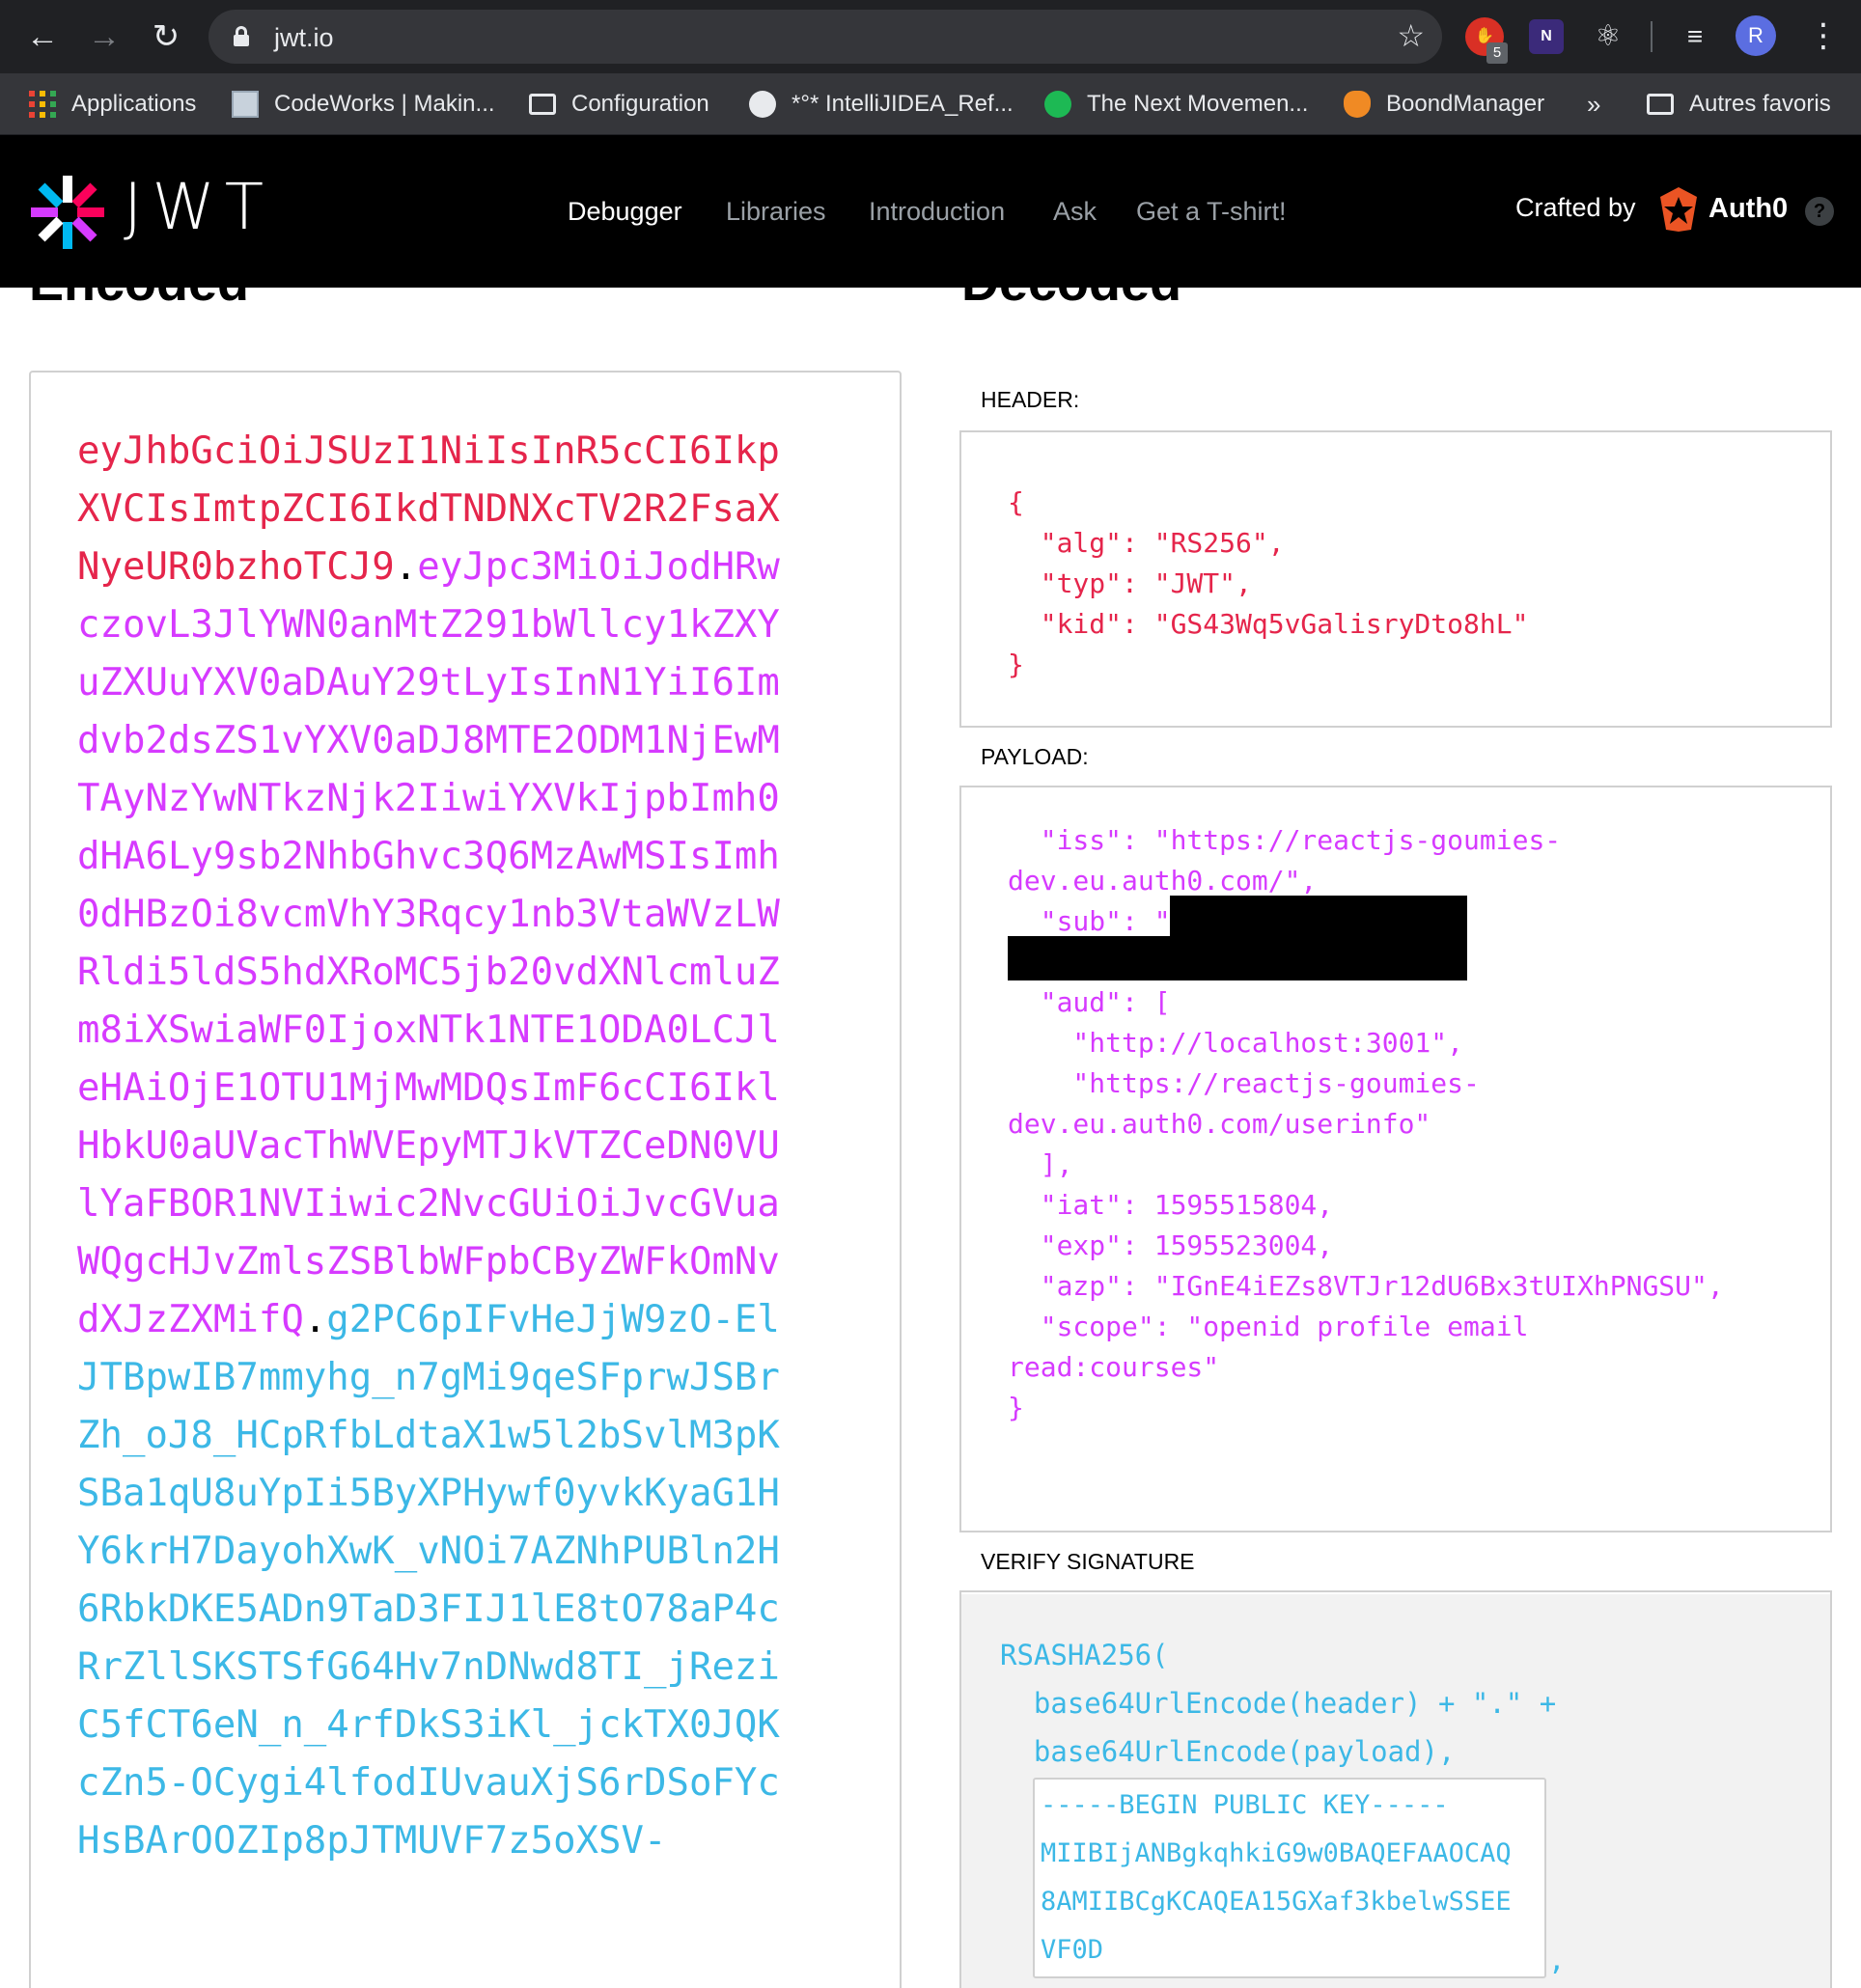 The width and height of the screenshot is (1861, 1988). I want to click on help-icon: ?, so click(1819, 211).